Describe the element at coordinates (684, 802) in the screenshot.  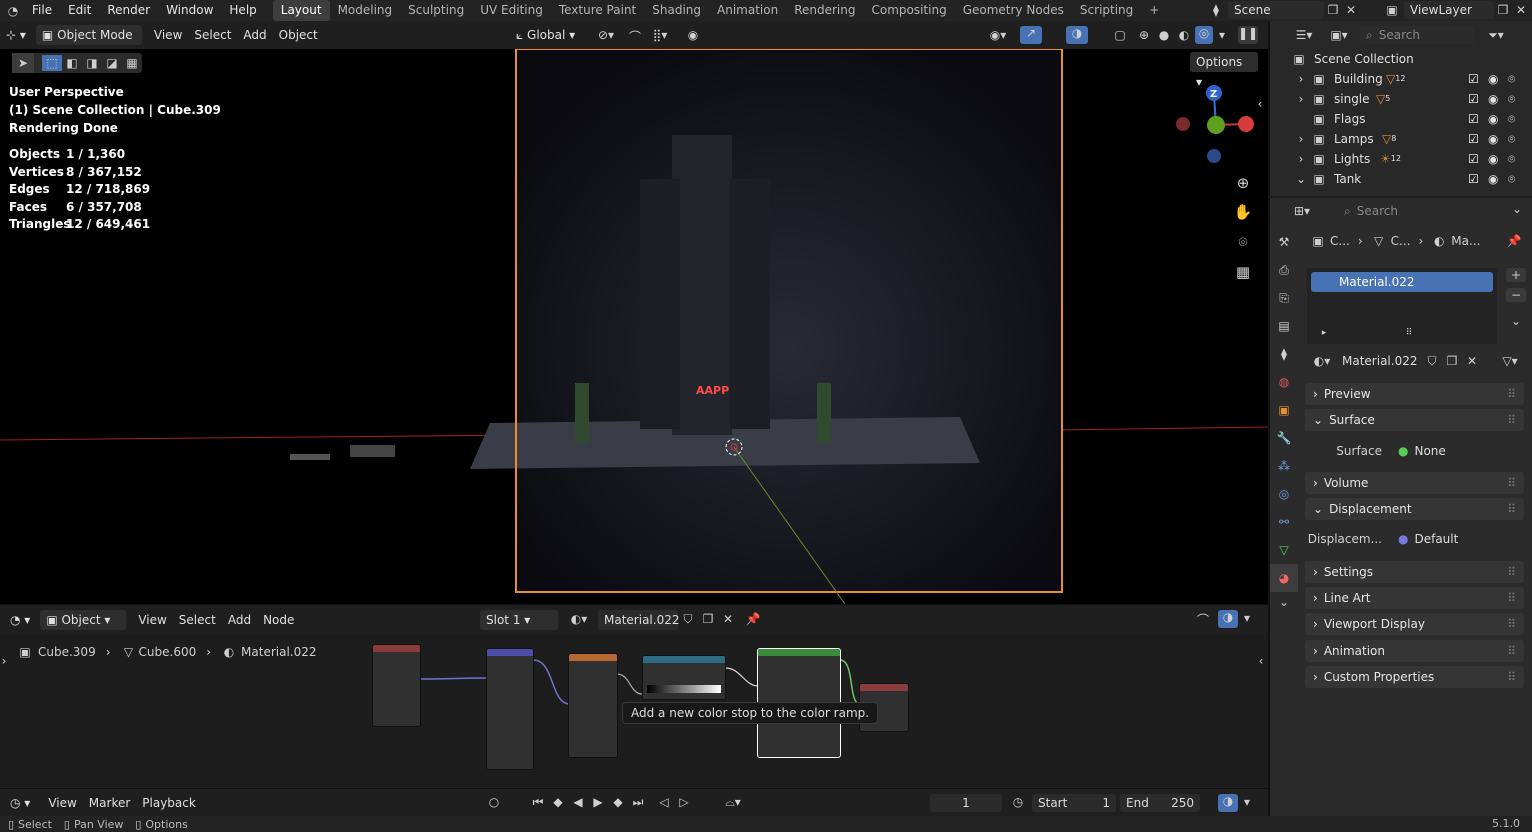
I see `next-keyframe-icon: ▷` at that location.